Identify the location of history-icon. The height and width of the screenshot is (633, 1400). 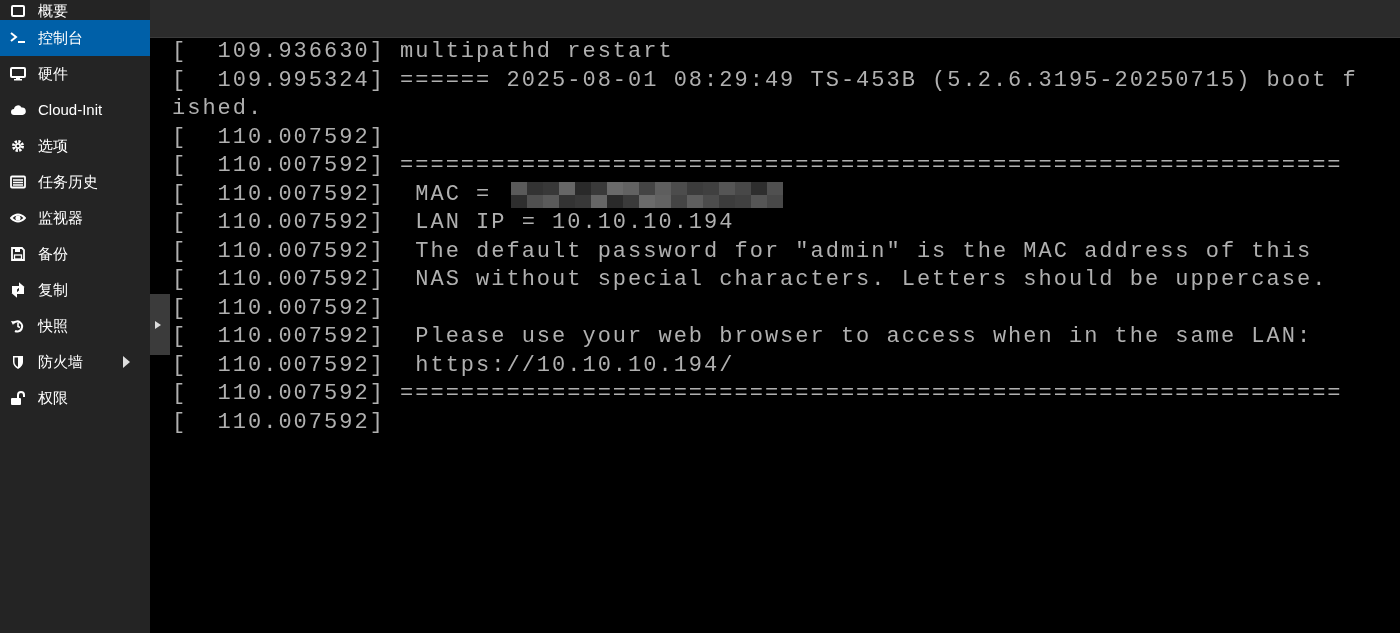
(18, 326).